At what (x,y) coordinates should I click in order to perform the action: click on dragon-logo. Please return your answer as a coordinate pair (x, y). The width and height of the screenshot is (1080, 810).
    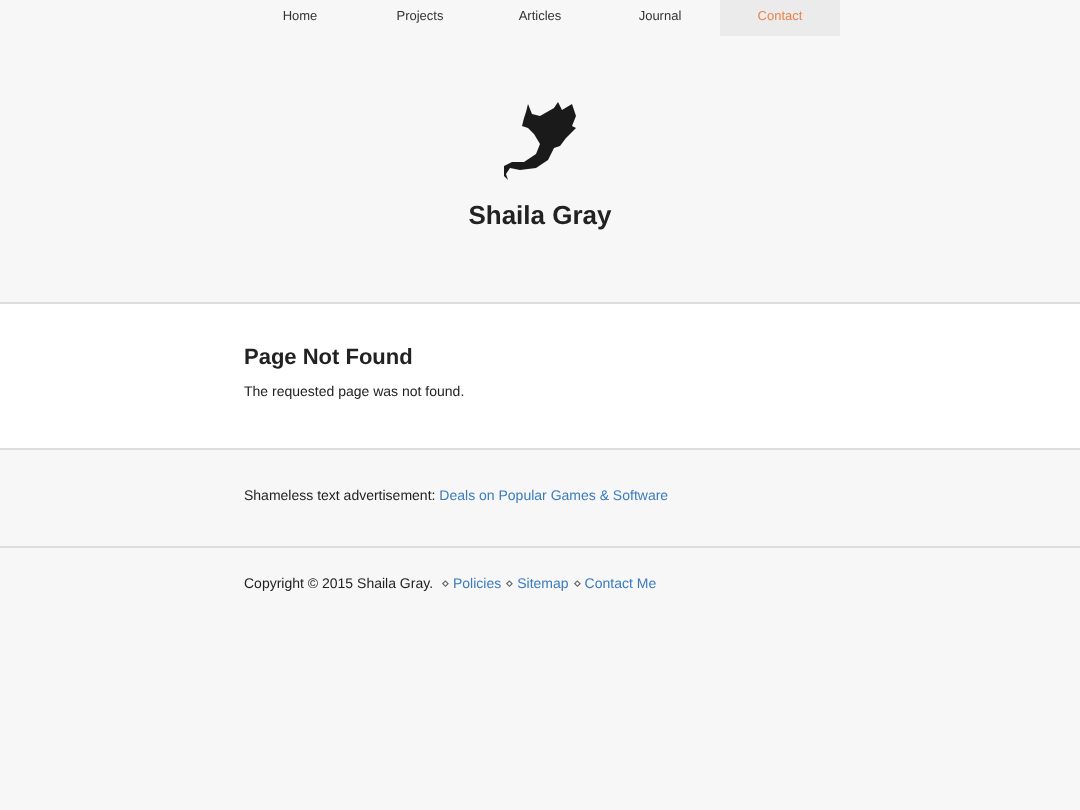
    Looking at the image, I should click on (540, 139).